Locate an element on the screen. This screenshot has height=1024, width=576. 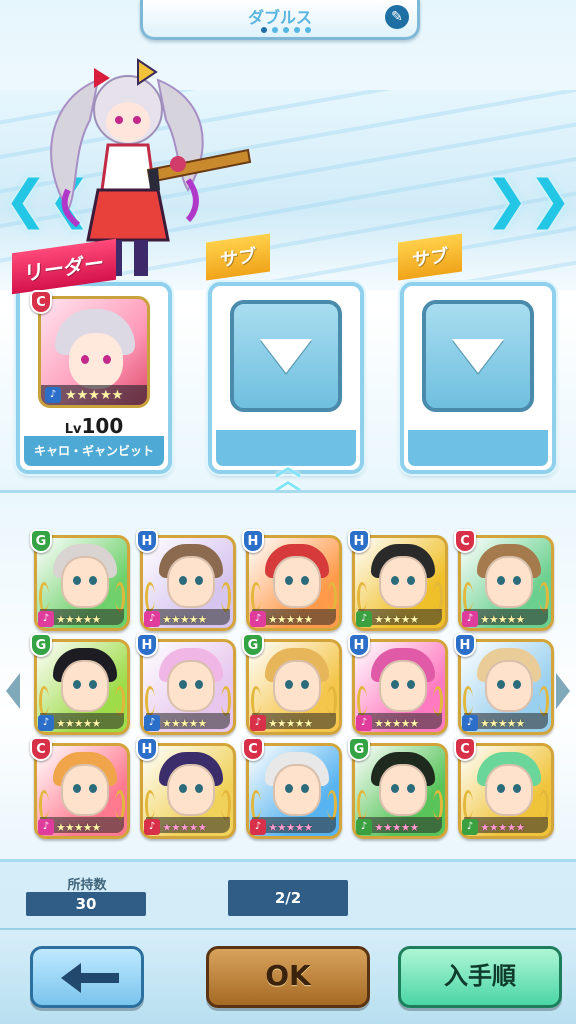
header-panel: ダブルス ✎ is located at coordinates (280, 20).